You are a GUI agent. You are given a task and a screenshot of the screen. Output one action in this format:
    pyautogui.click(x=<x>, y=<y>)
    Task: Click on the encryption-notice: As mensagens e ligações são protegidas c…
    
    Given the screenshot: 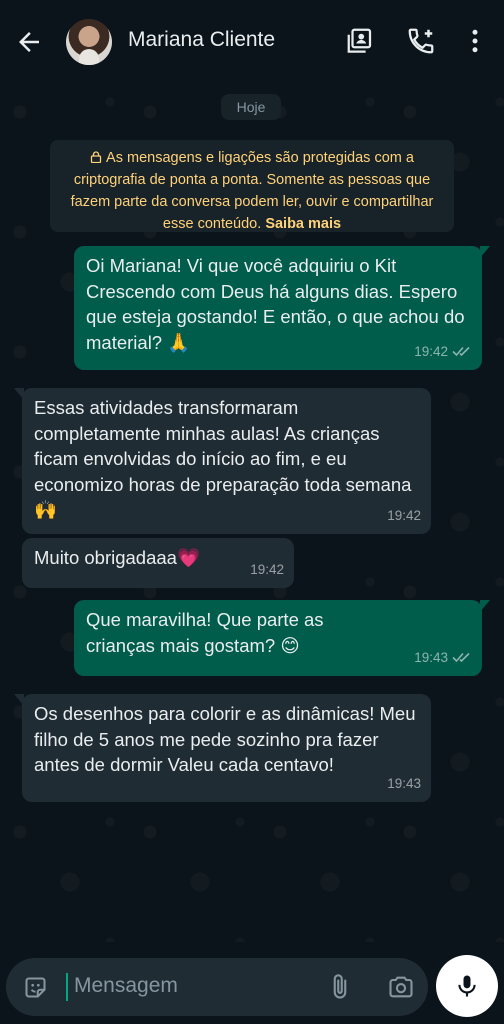 What is the action you would take?
    pyautogui.click(x=252, y=186)
    